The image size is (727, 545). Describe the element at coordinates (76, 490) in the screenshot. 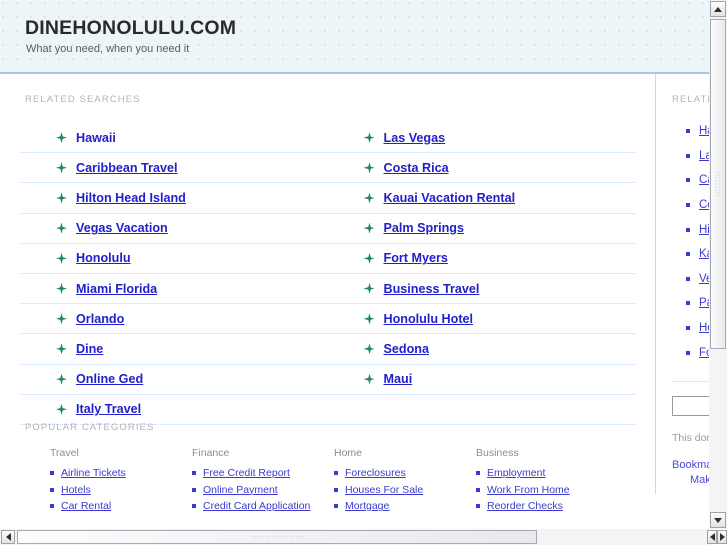

I see `category-link: Hotels` at that location.